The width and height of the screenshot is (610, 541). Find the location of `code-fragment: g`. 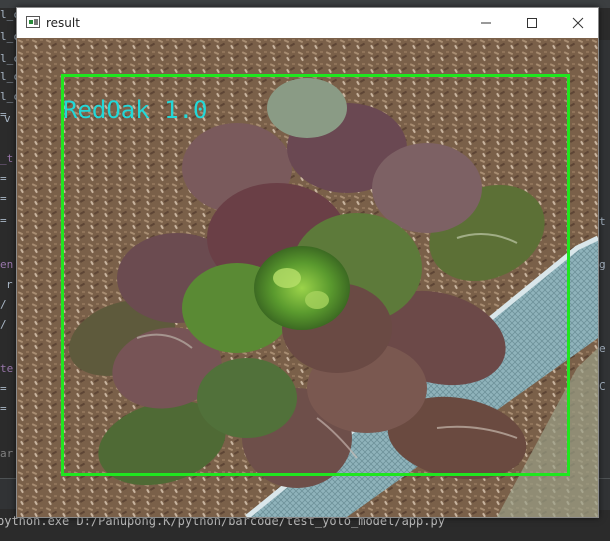

code-fragment: g is located at coordinates (602, 264).